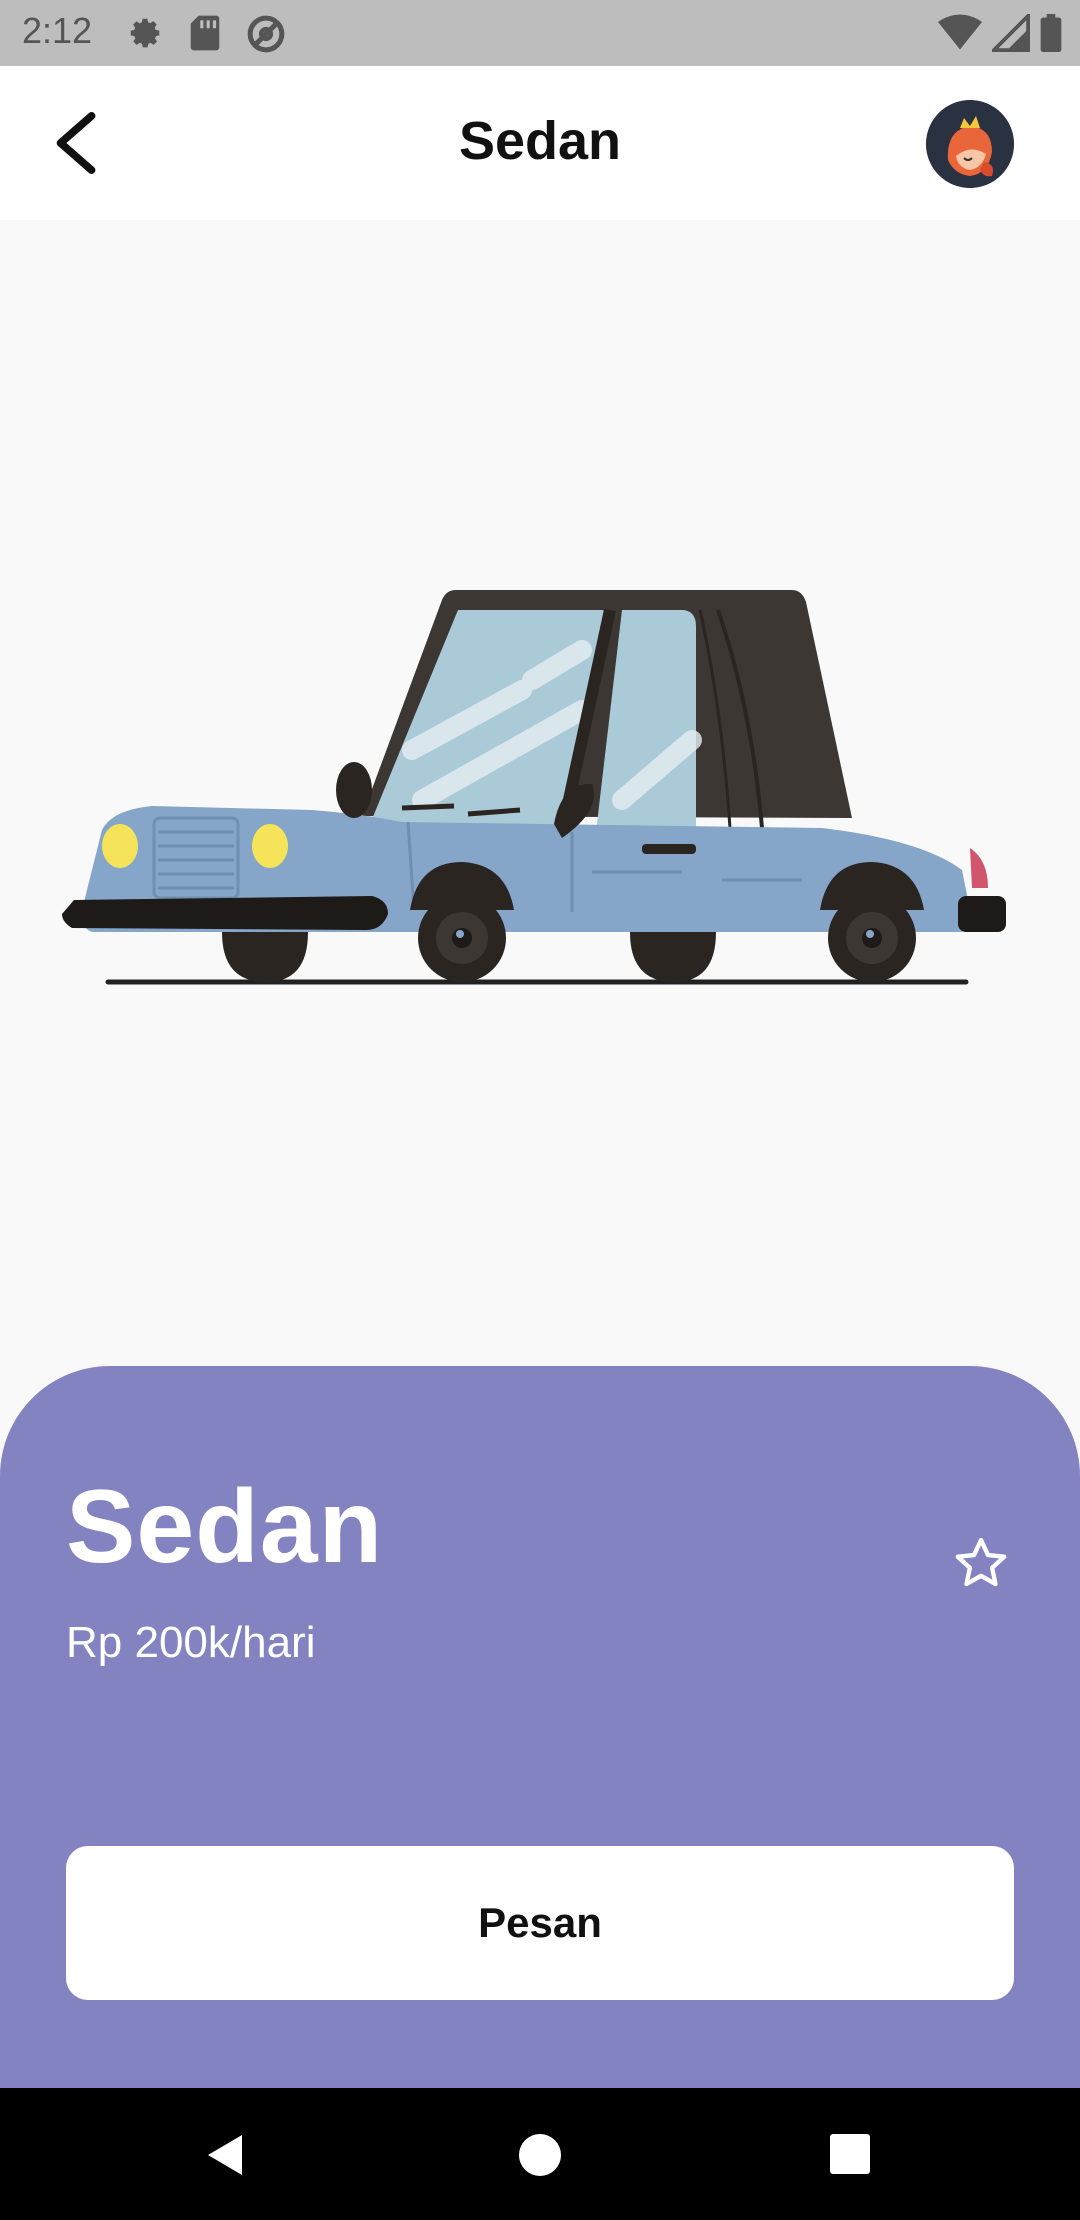  I want to click on star-outline-icon, so click(981, 1563).